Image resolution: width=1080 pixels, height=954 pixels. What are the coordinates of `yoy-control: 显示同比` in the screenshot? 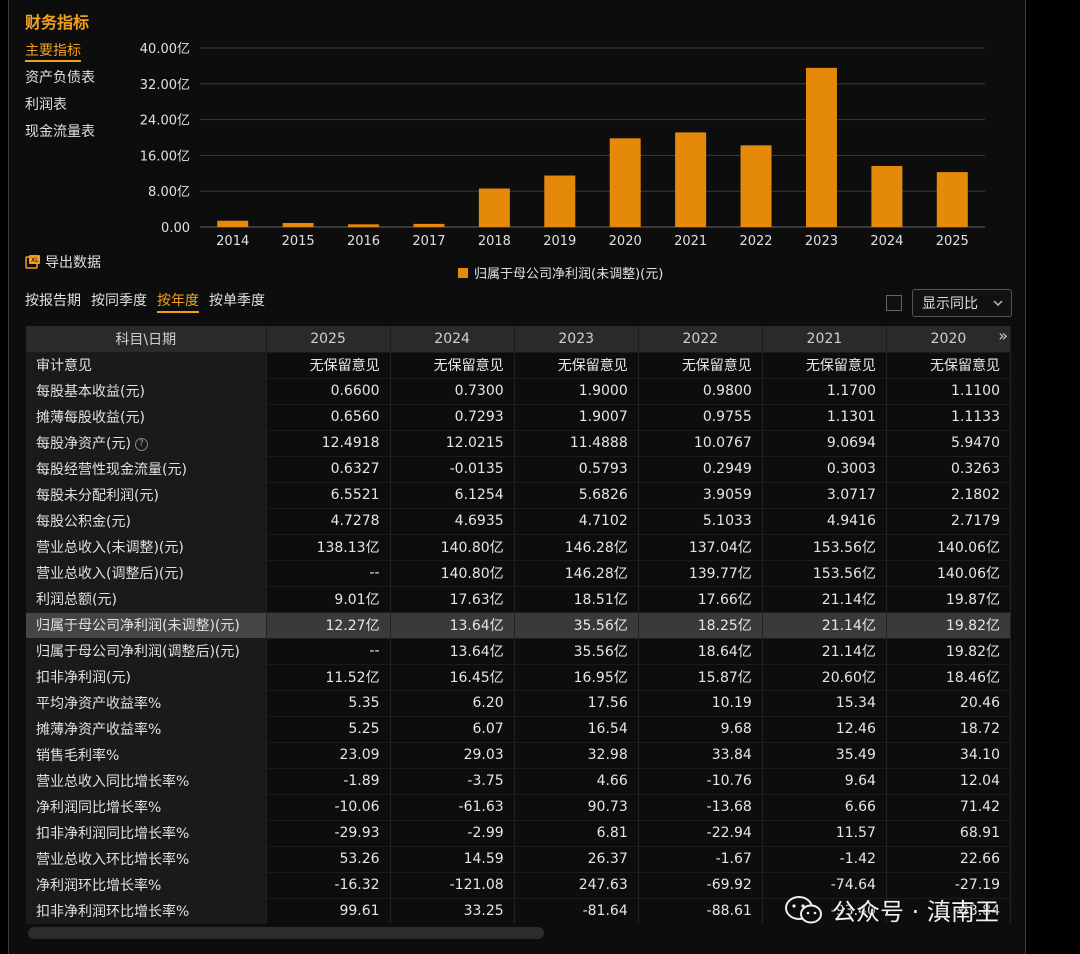 It's located at (949, 303).